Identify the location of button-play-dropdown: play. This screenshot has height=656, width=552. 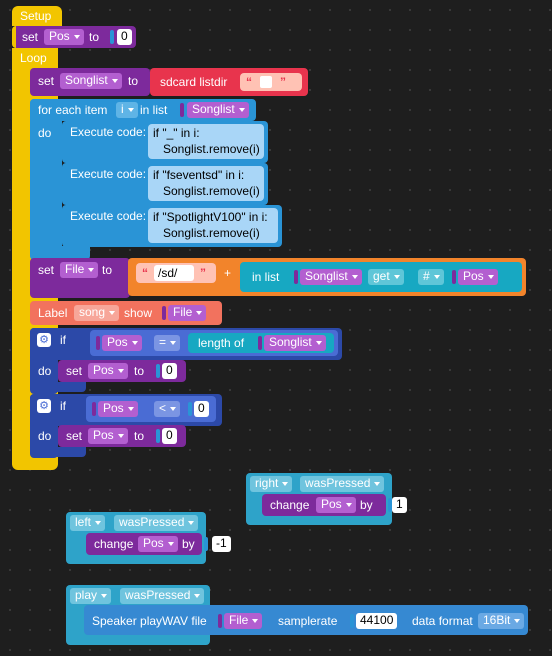
(91, 596).